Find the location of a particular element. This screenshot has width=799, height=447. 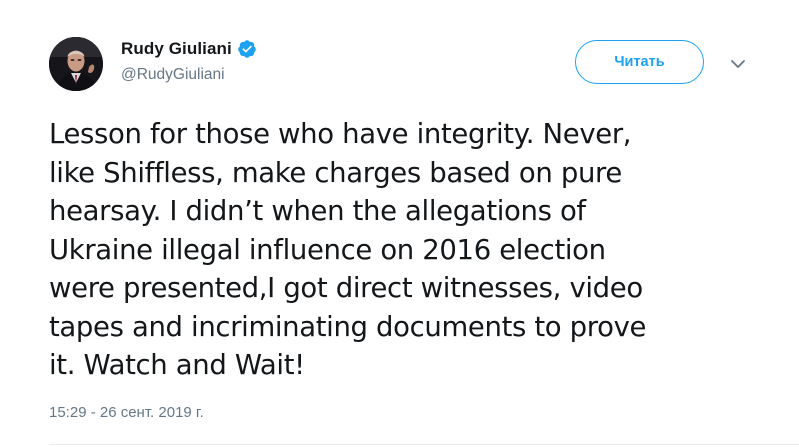

follow-button: Читать is located at coordinates (639, 62).